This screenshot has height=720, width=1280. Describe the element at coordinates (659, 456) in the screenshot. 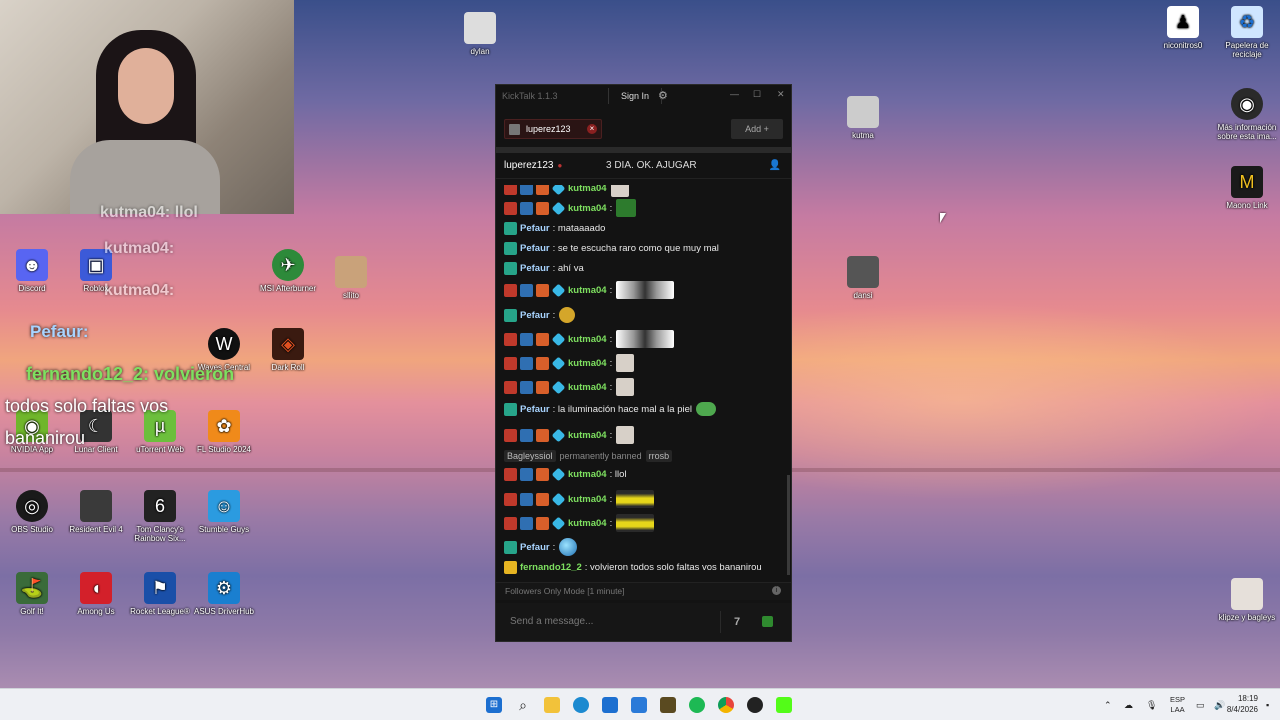

I see `banned-by: rrosb` at that location.